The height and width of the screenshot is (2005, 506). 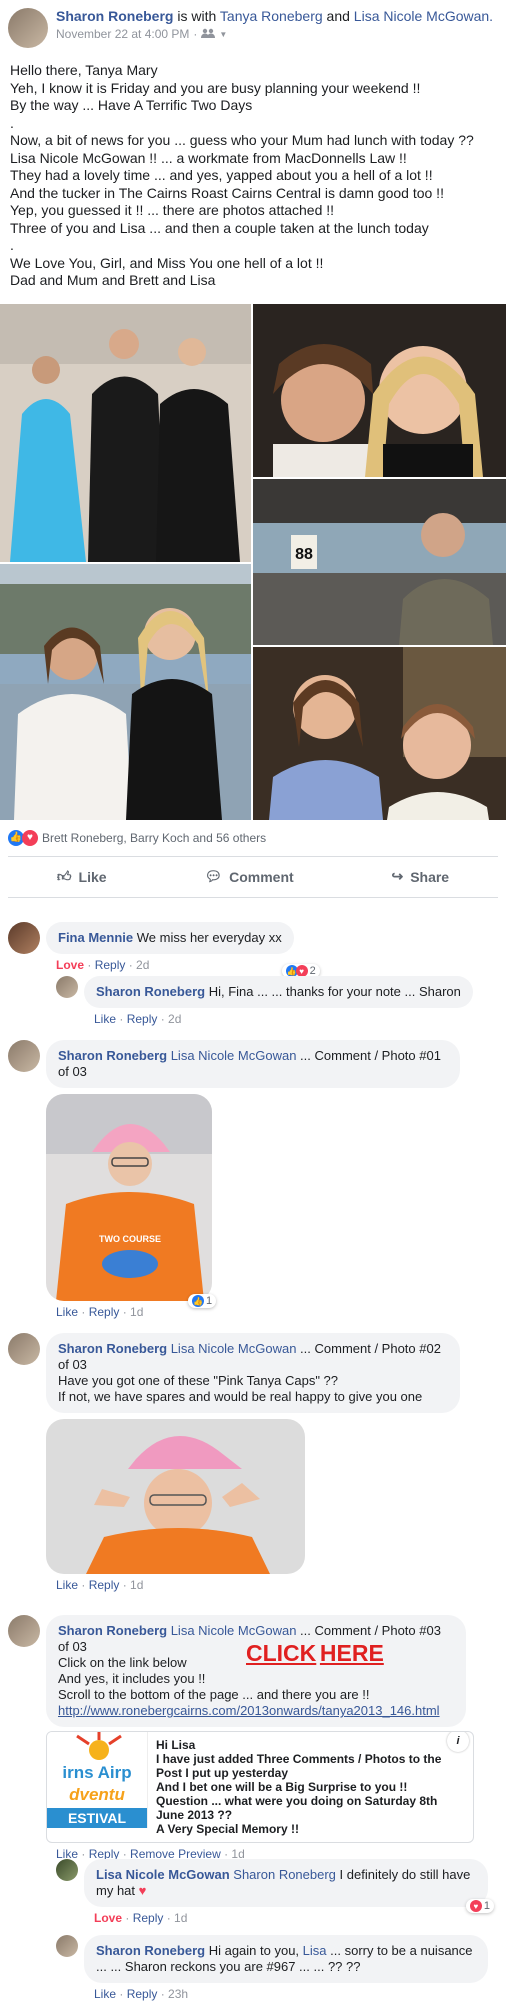 I want to click on friends-icon, so click(x=208, y=34).